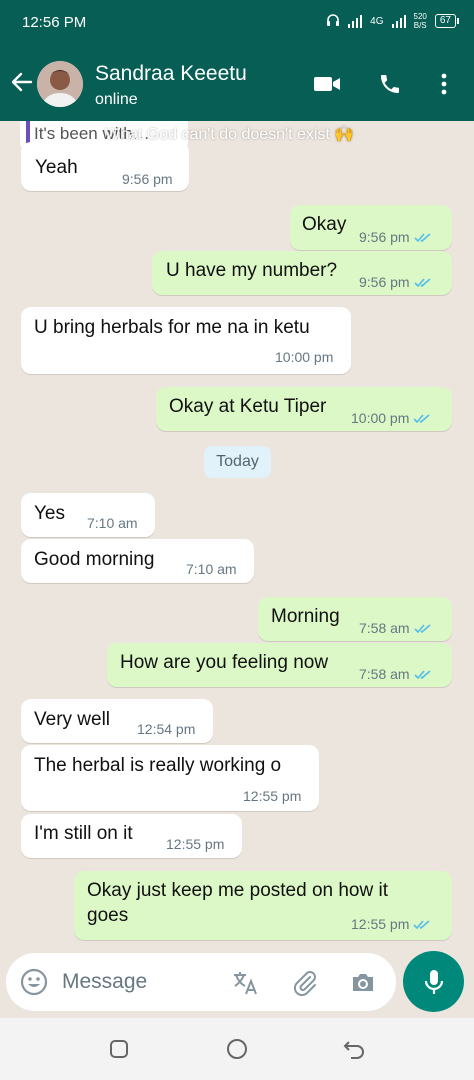 The height and width of the screenshot is (1080, 474). I want to click on battery-level: 67, so click(445, 20).